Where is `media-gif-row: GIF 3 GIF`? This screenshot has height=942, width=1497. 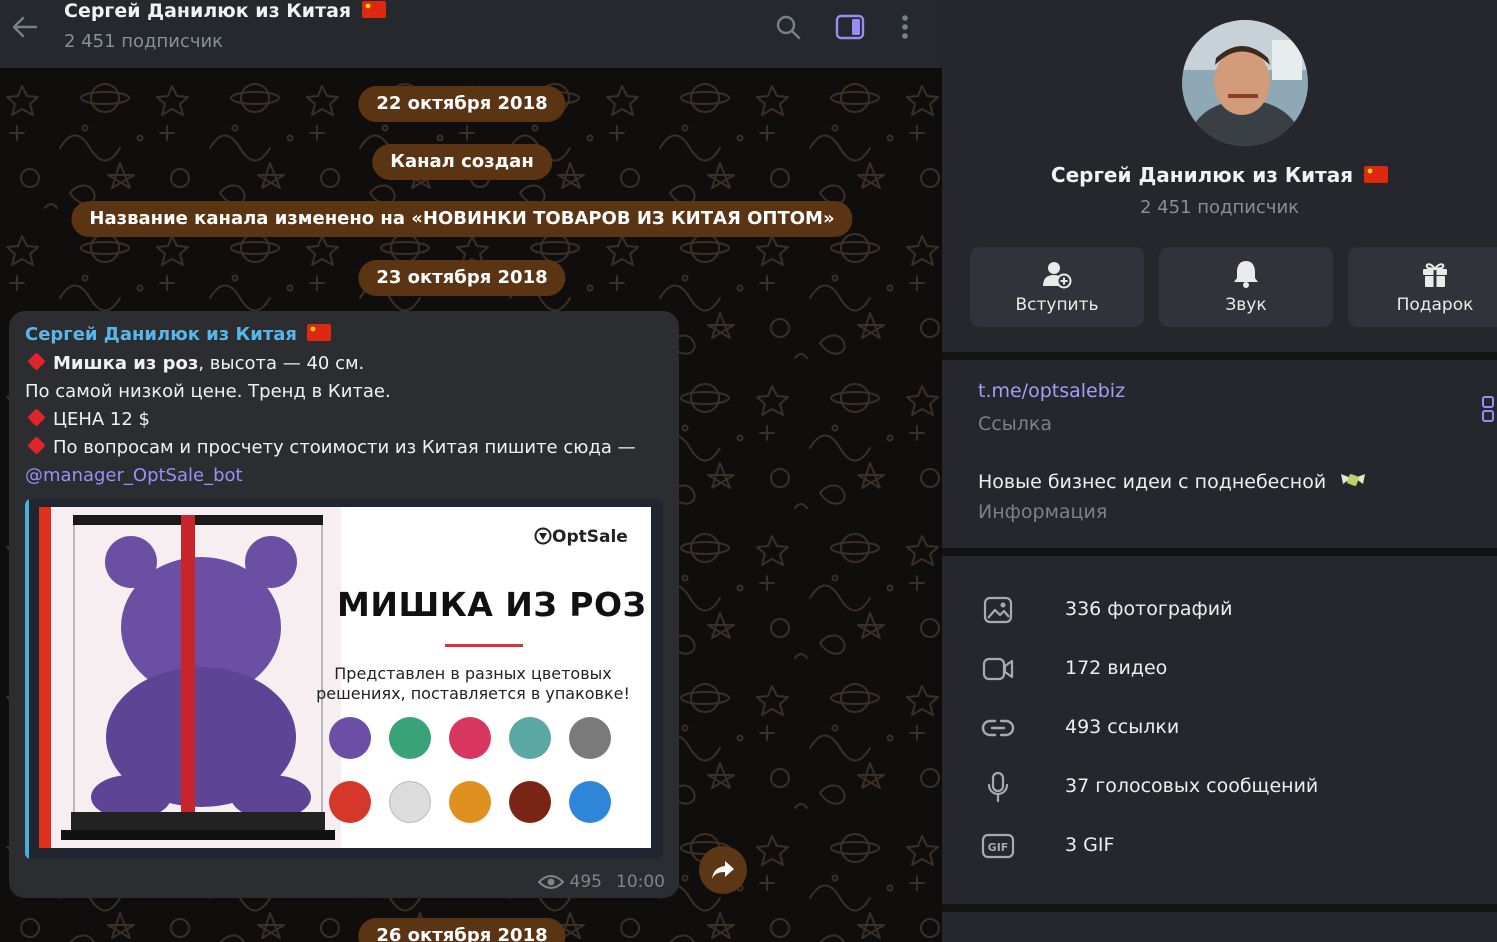
media-gif-row: GIF 3 GIF is located at coordinates (1219, 846).